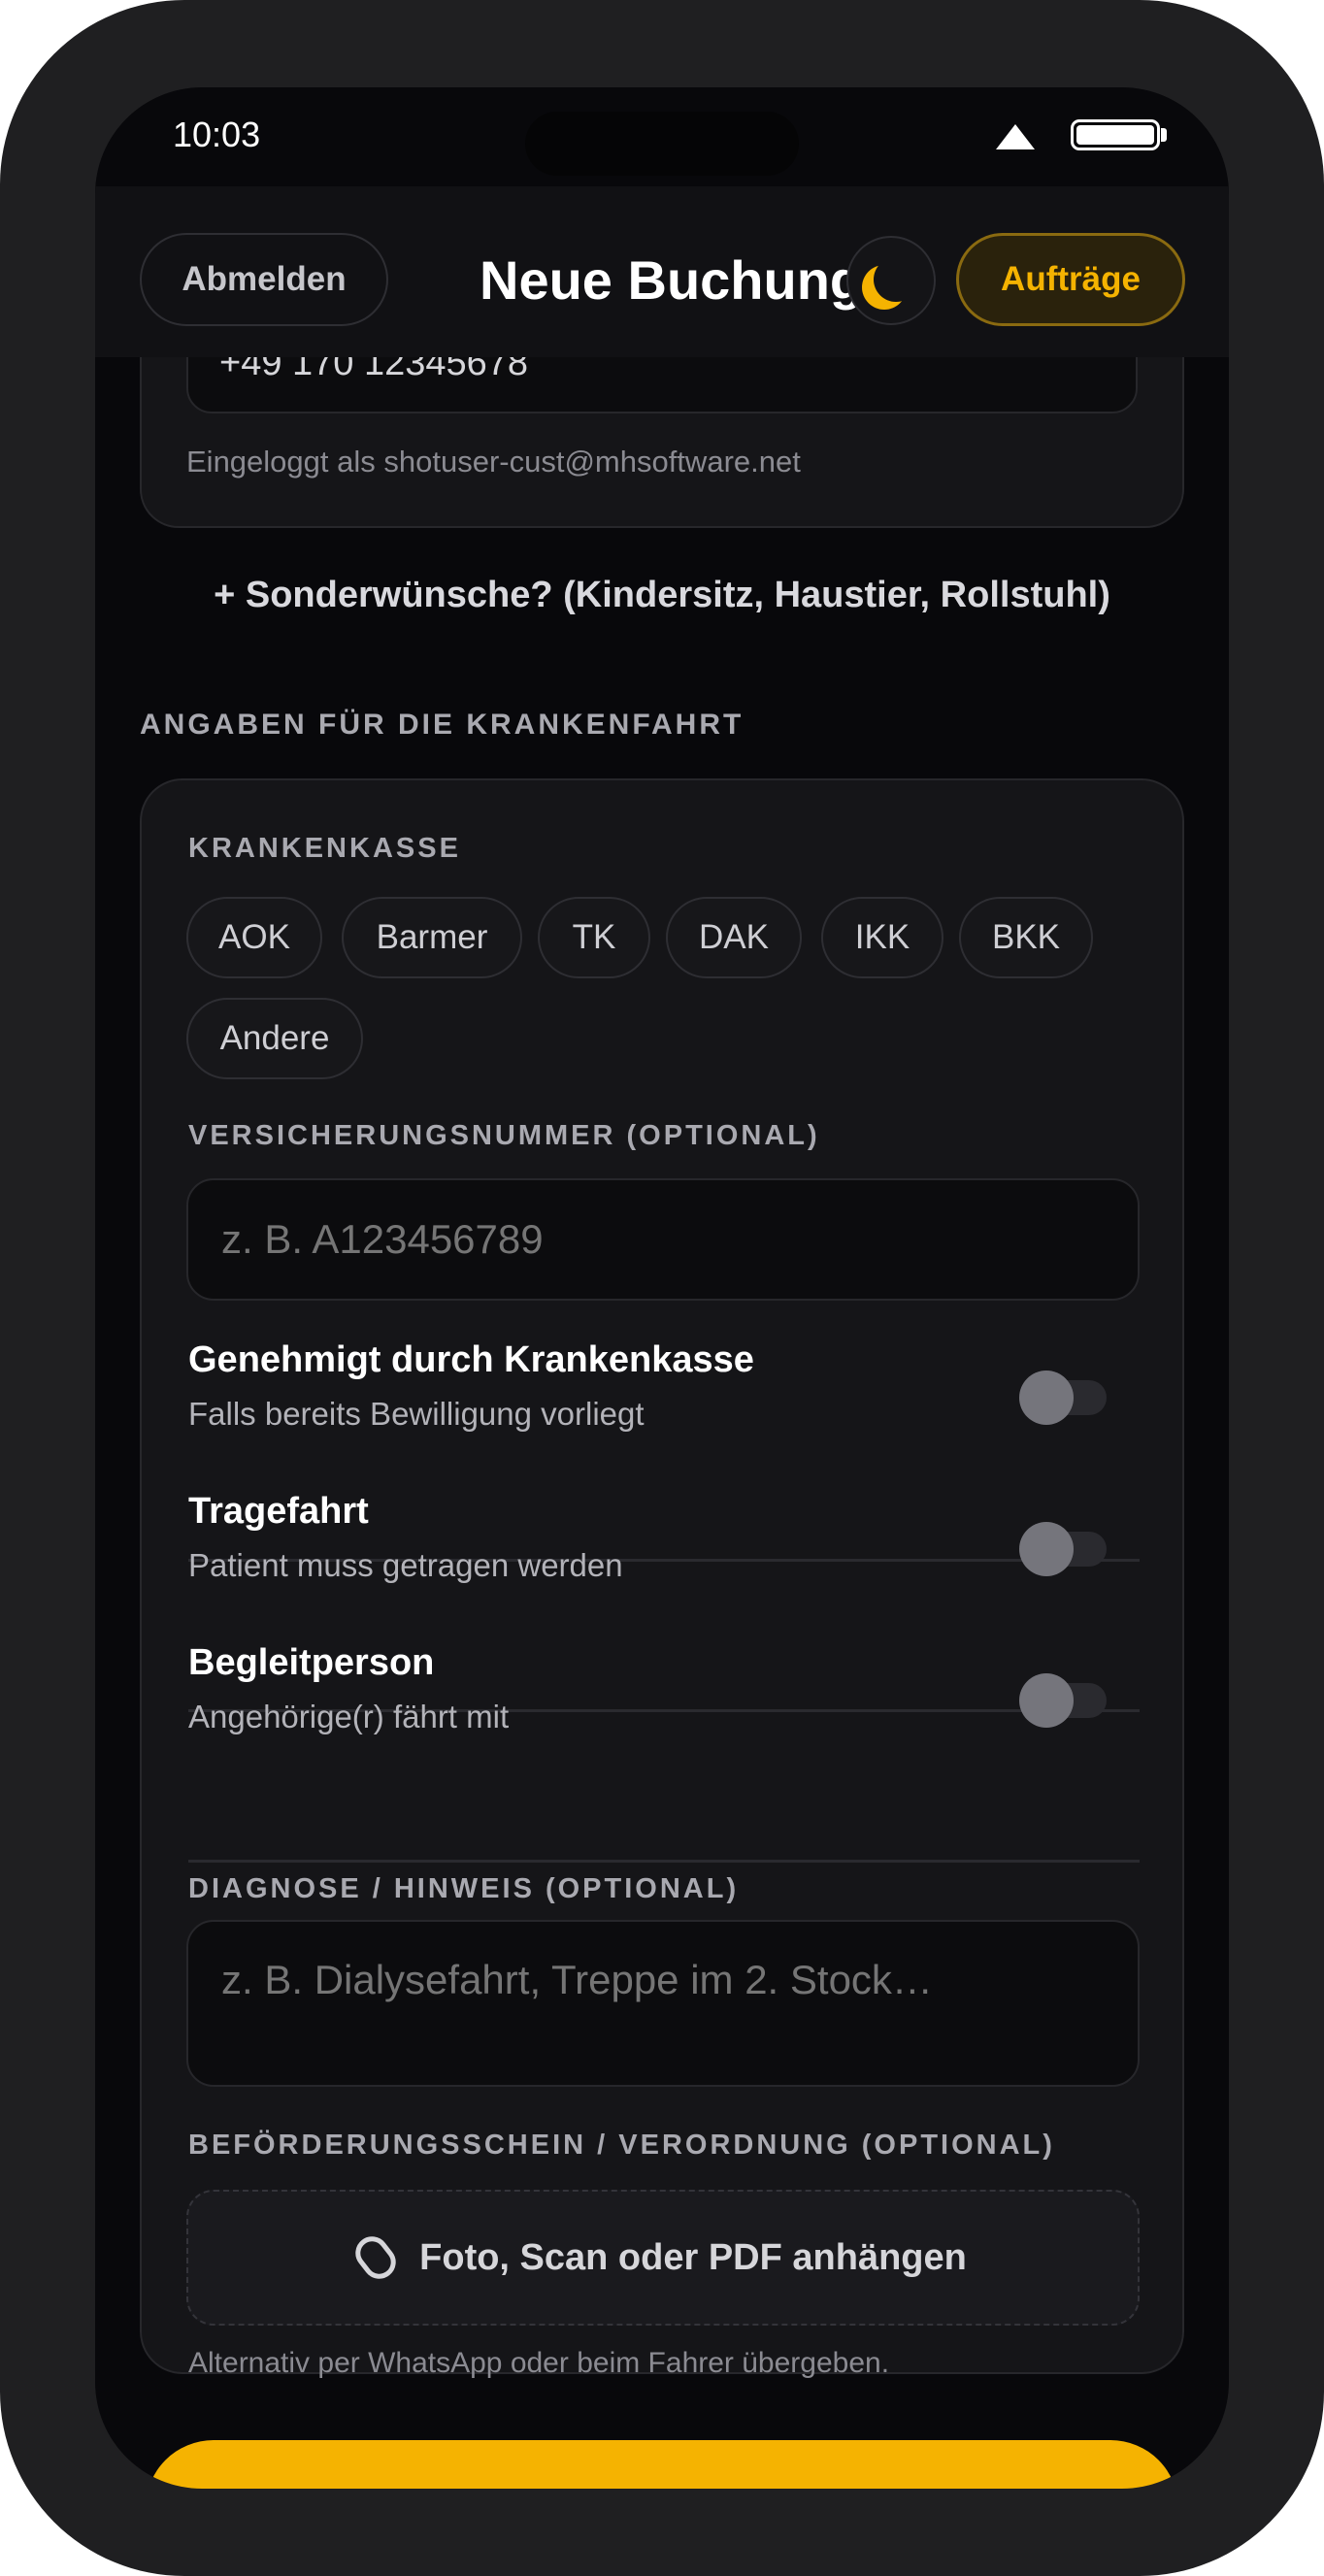 The image size is (1324, 2576). Describe the element at coordinates (274, 1038) in the screenshot. I see `insurance-chip-andere: Andere` at that location.